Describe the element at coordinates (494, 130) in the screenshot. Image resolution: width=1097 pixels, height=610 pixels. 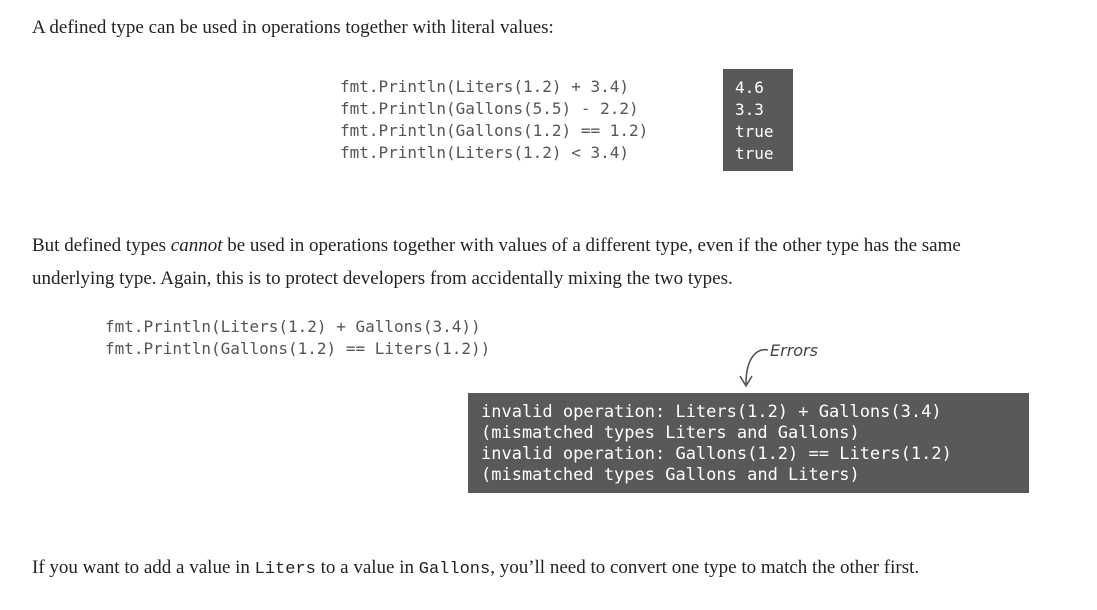
I see `code-line: fmt.Println(Gallons(1.2) == 1.2)` at that location.